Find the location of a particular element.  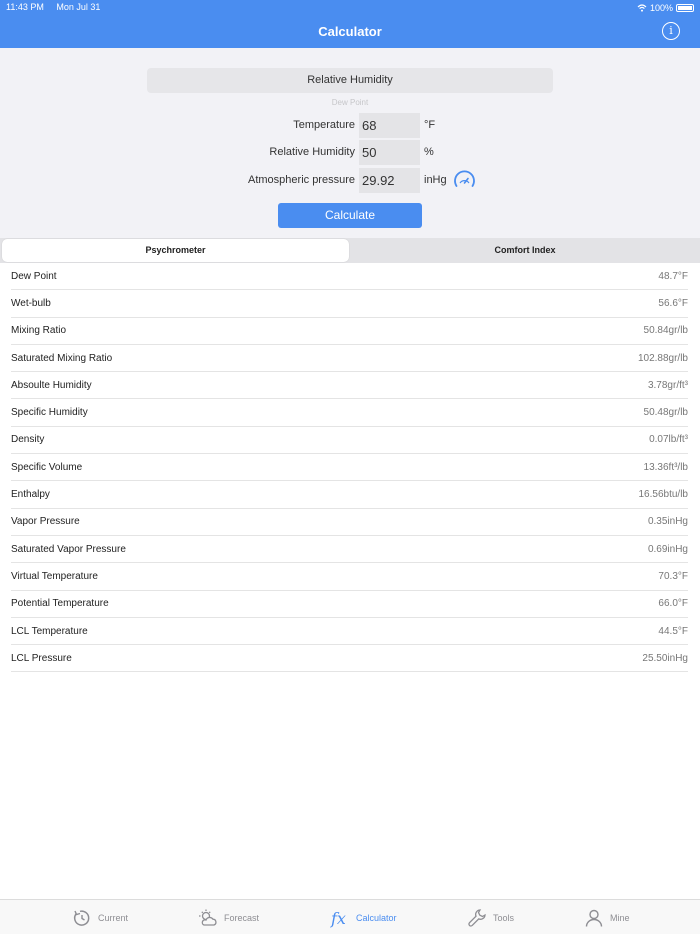

result-label: Specific Humidity is located at coordinates (49, 413).